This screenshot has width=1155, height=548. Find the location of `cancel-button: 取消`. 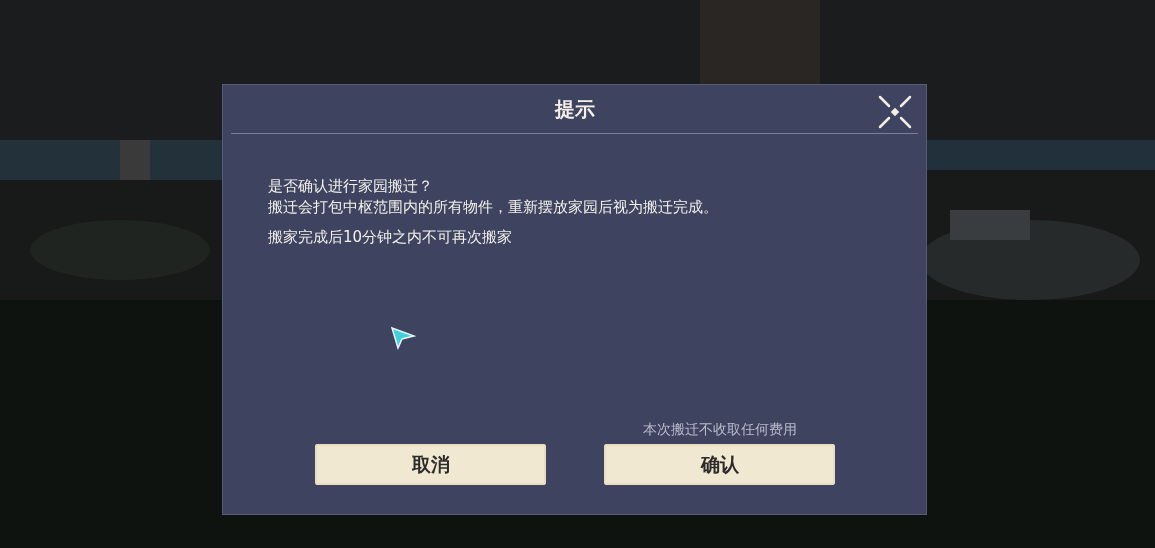

cancel-button: 取消 is located at coordinates (430, 464).